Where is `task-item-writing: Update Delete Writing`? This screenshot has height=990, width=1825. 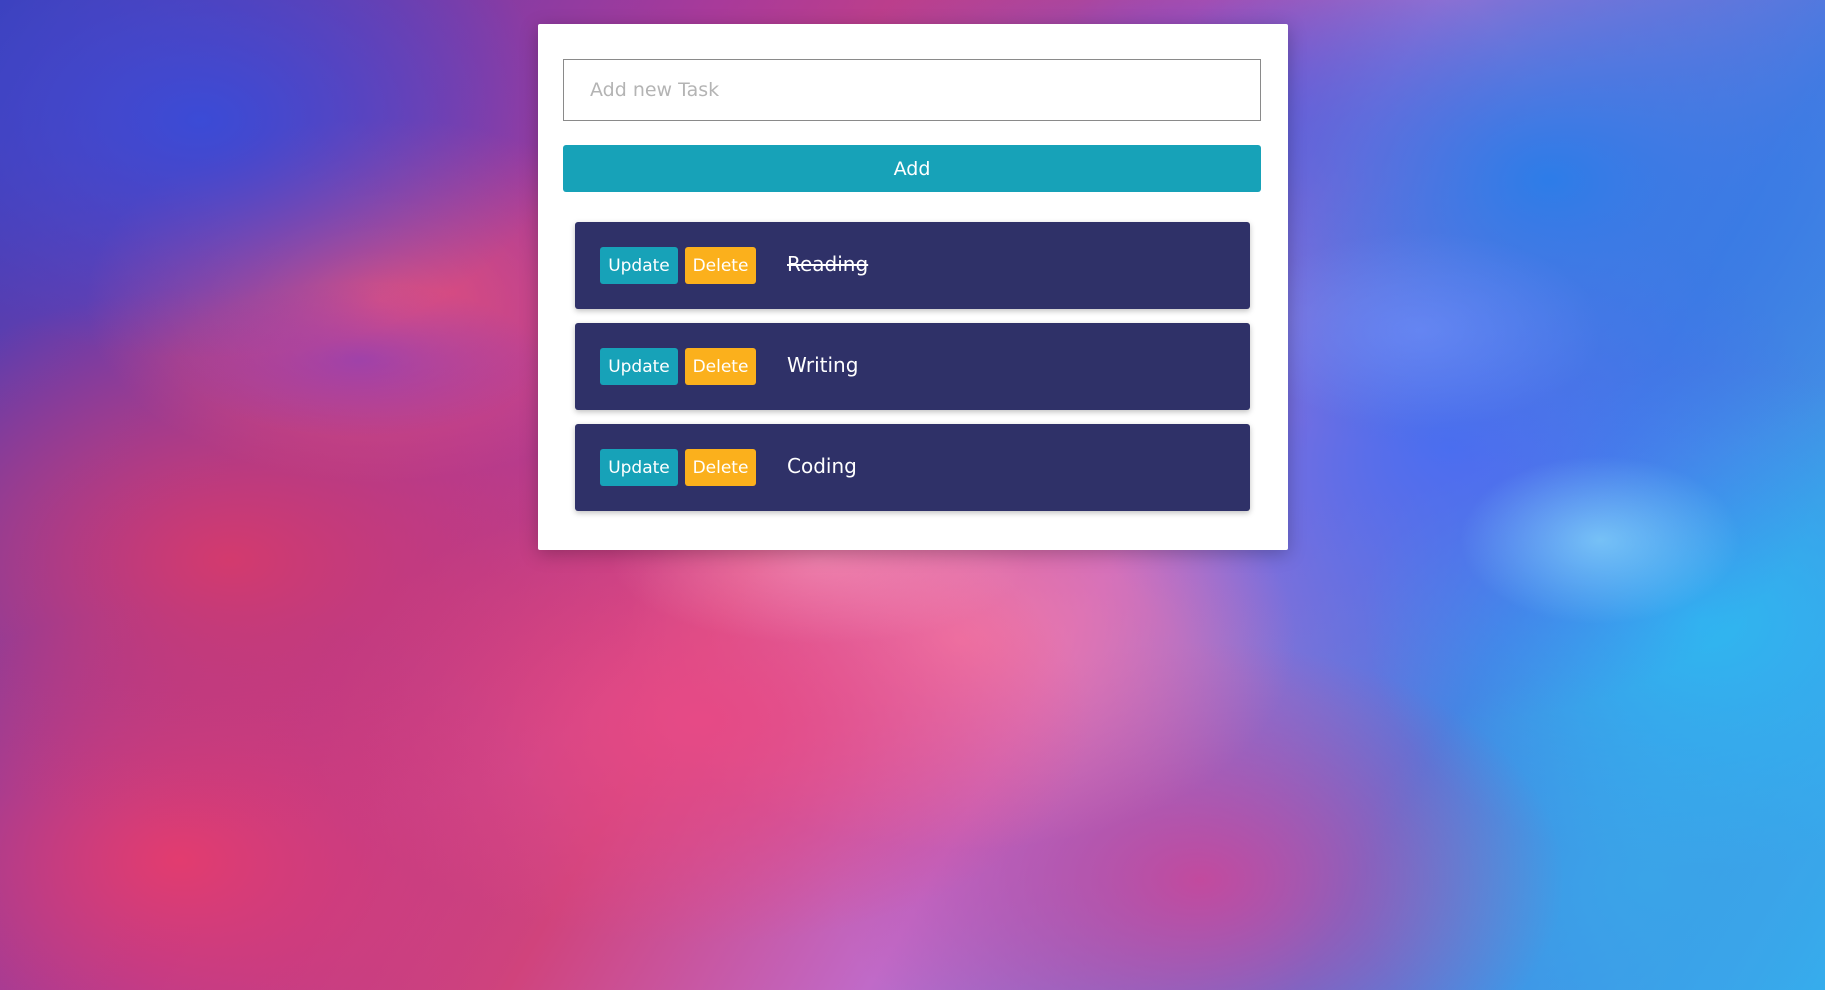
task-item-writing: Update Delete Writing is located at coordinates (912, 366).